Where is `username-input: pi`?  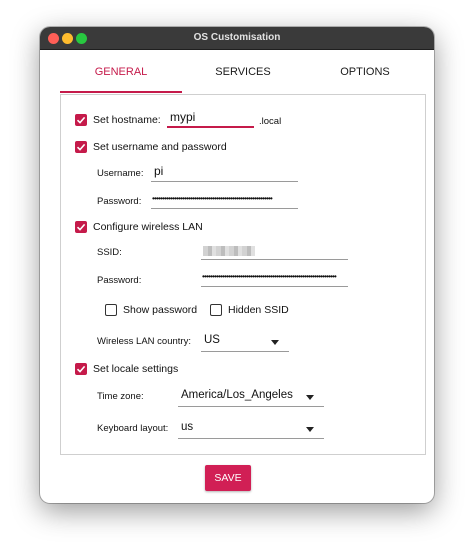 username-input: pi is located at coordinates (224, 173).